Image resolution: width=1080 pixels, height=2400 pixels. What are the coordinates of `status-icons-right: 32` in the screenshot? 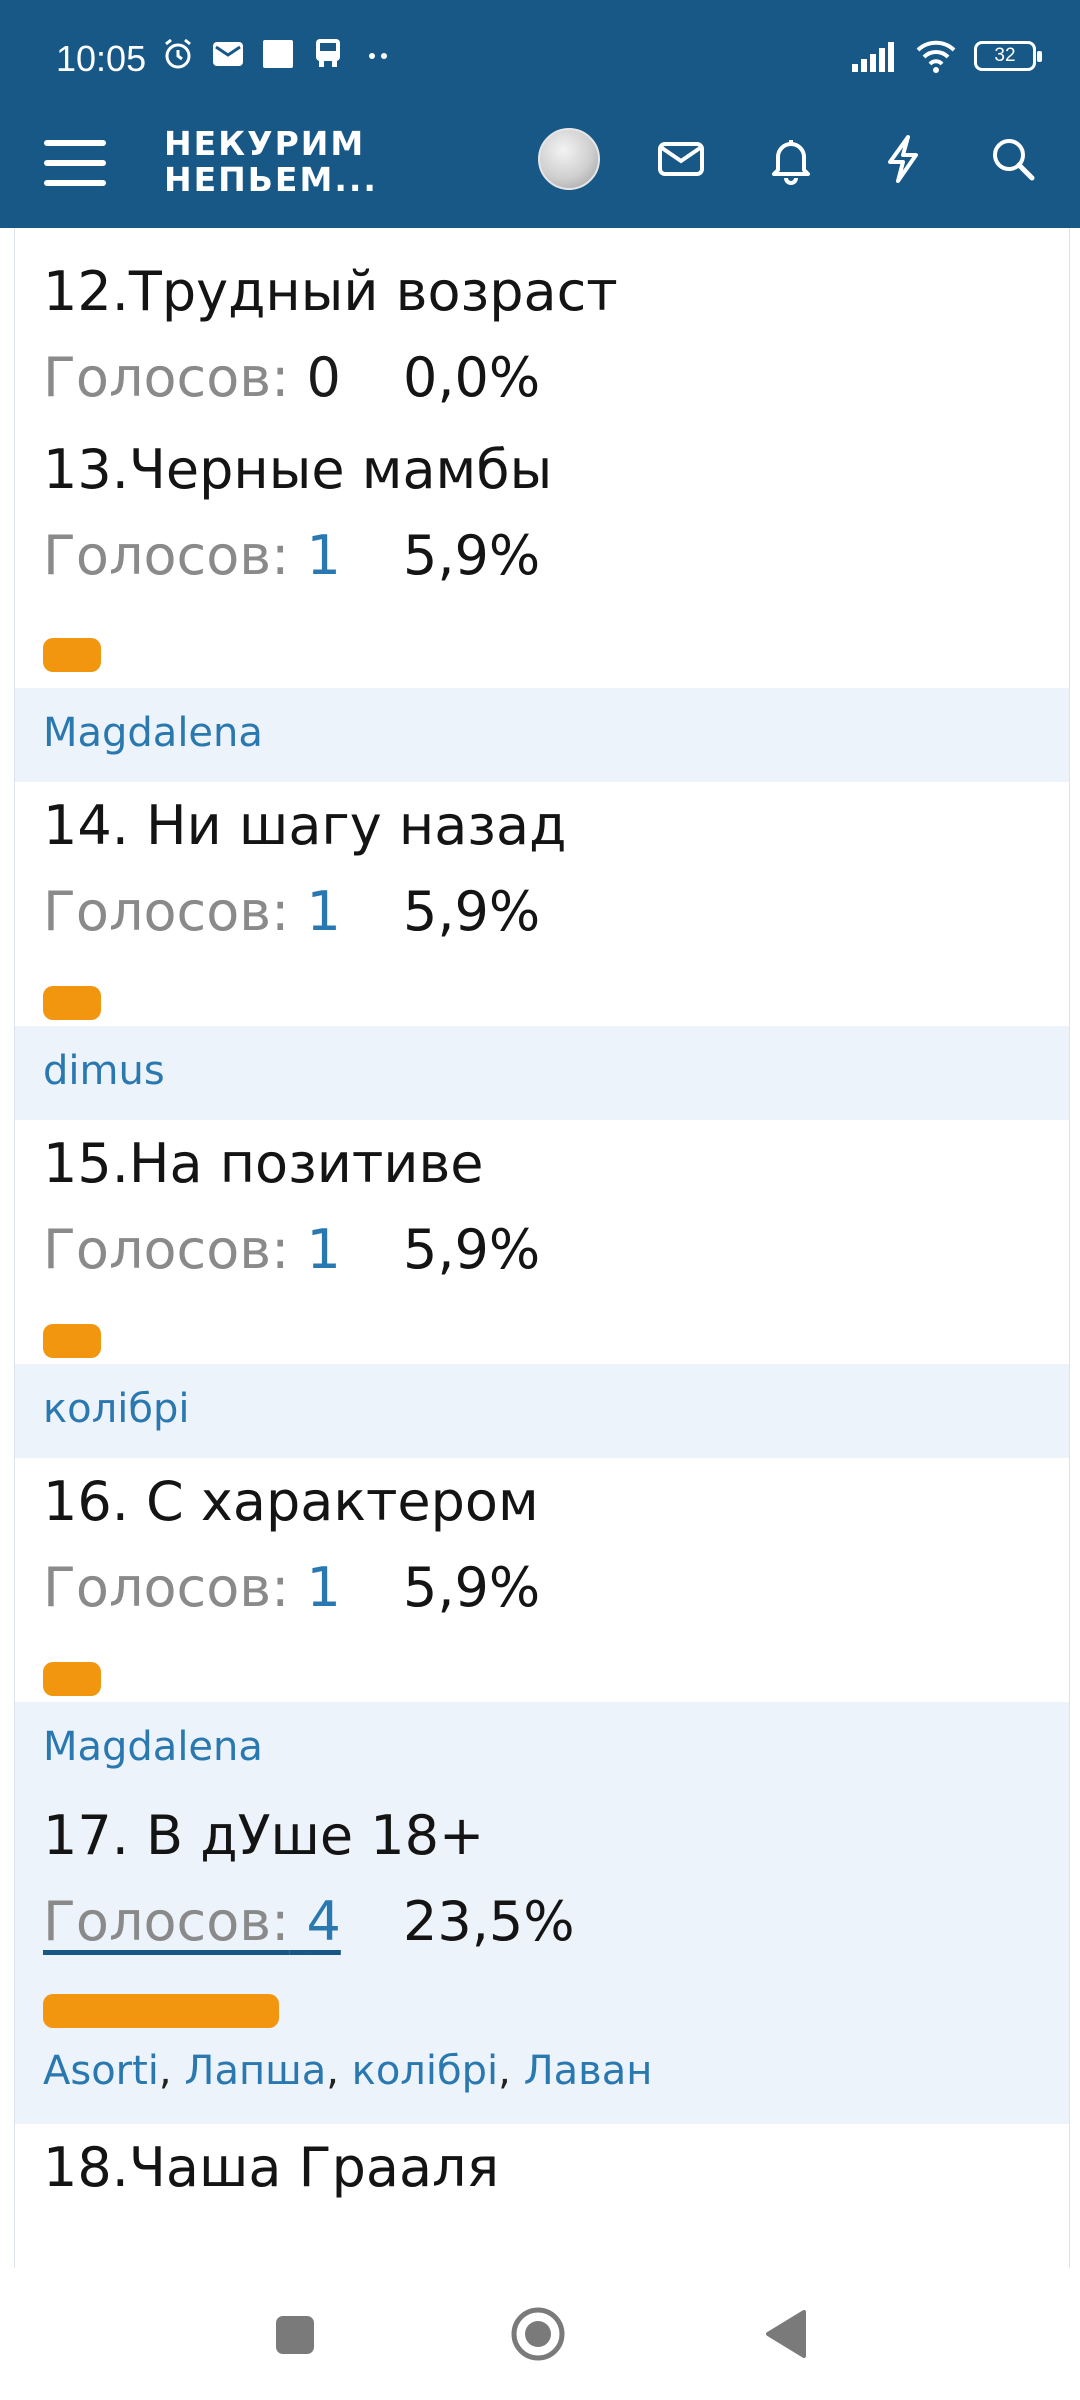 It's located at (946, 56).